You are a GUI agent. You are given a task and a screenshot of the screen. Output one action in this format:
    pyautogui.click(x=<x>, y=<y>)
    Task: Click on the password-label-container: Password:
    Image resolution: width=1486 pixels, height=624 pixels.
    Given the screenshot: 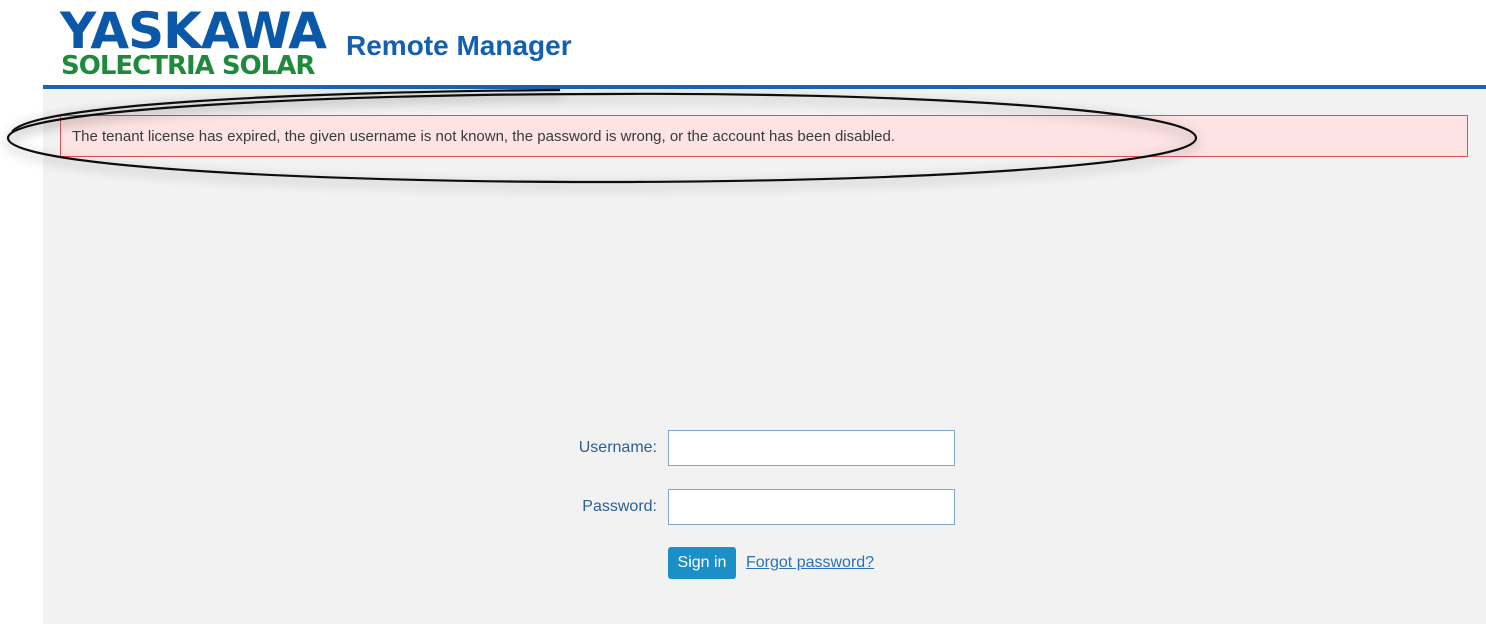 What is the action you would take?
    pyautogui.click(x=578, y=507)
    